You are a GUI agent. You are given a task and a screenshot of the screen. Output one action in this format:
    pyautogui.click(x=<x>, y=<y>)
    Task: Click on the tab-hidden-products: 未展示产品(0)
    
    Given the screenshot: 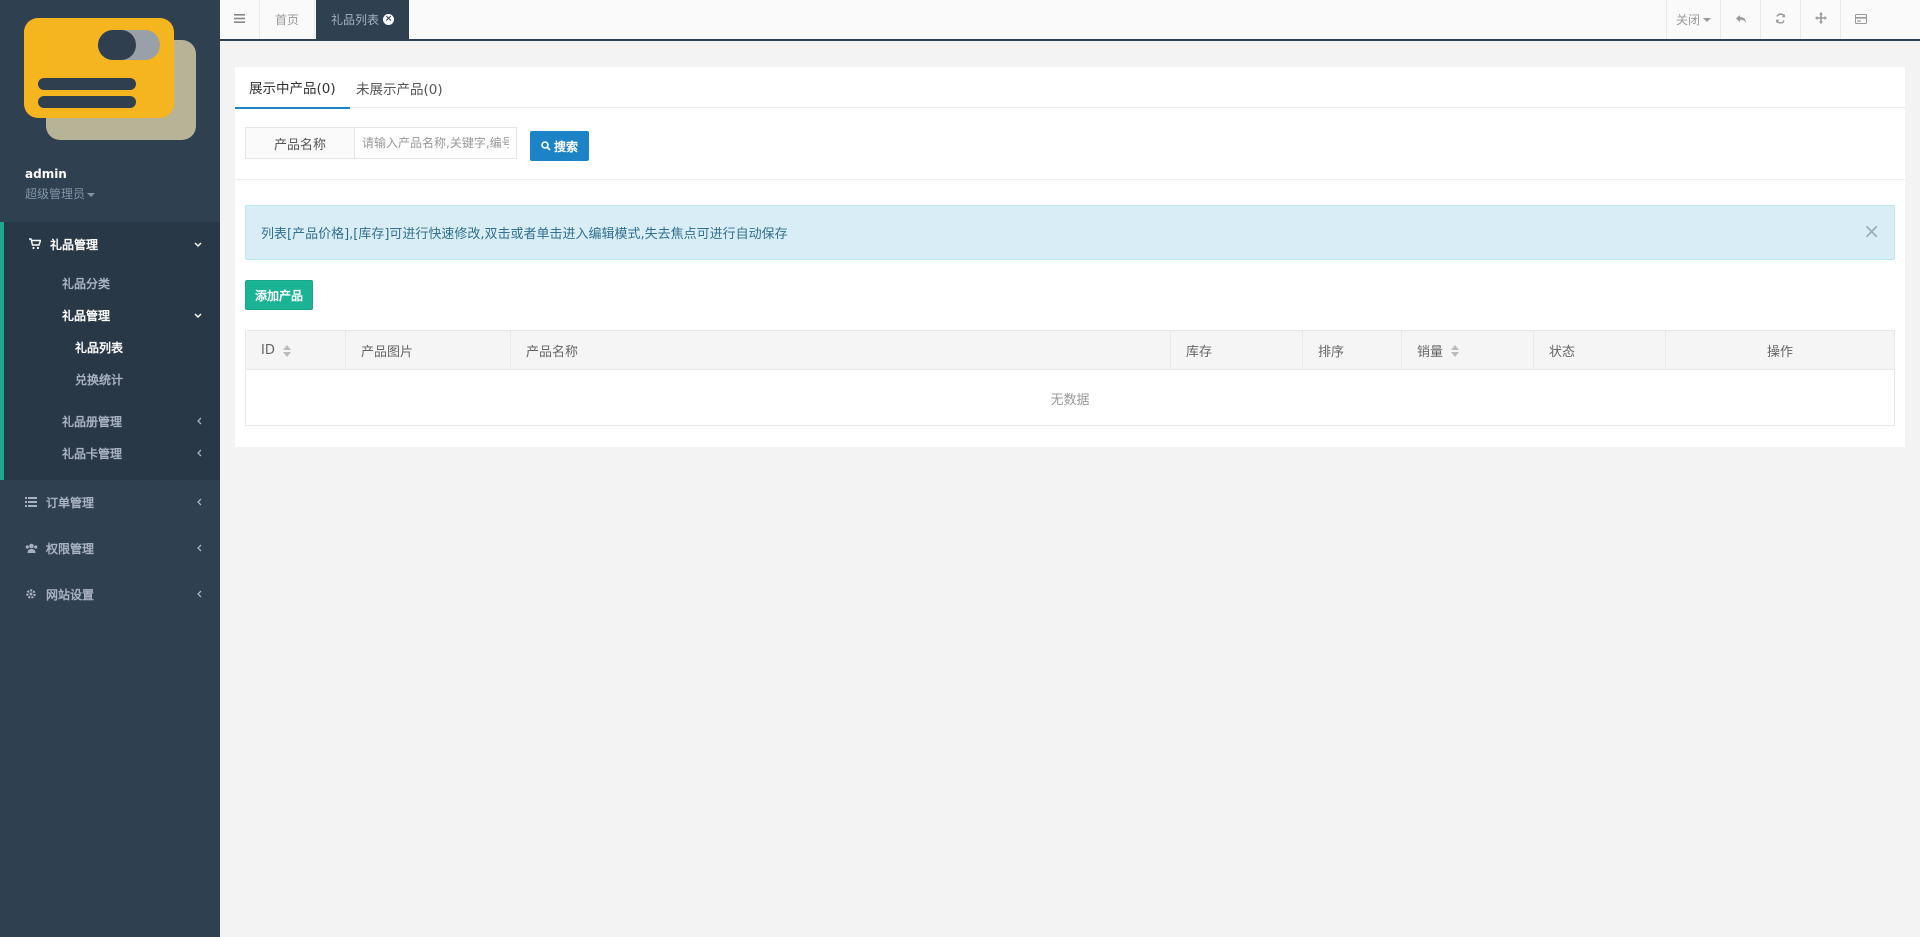 What is the action you would take?
    pyautogui.click(x=399, y=87)
    